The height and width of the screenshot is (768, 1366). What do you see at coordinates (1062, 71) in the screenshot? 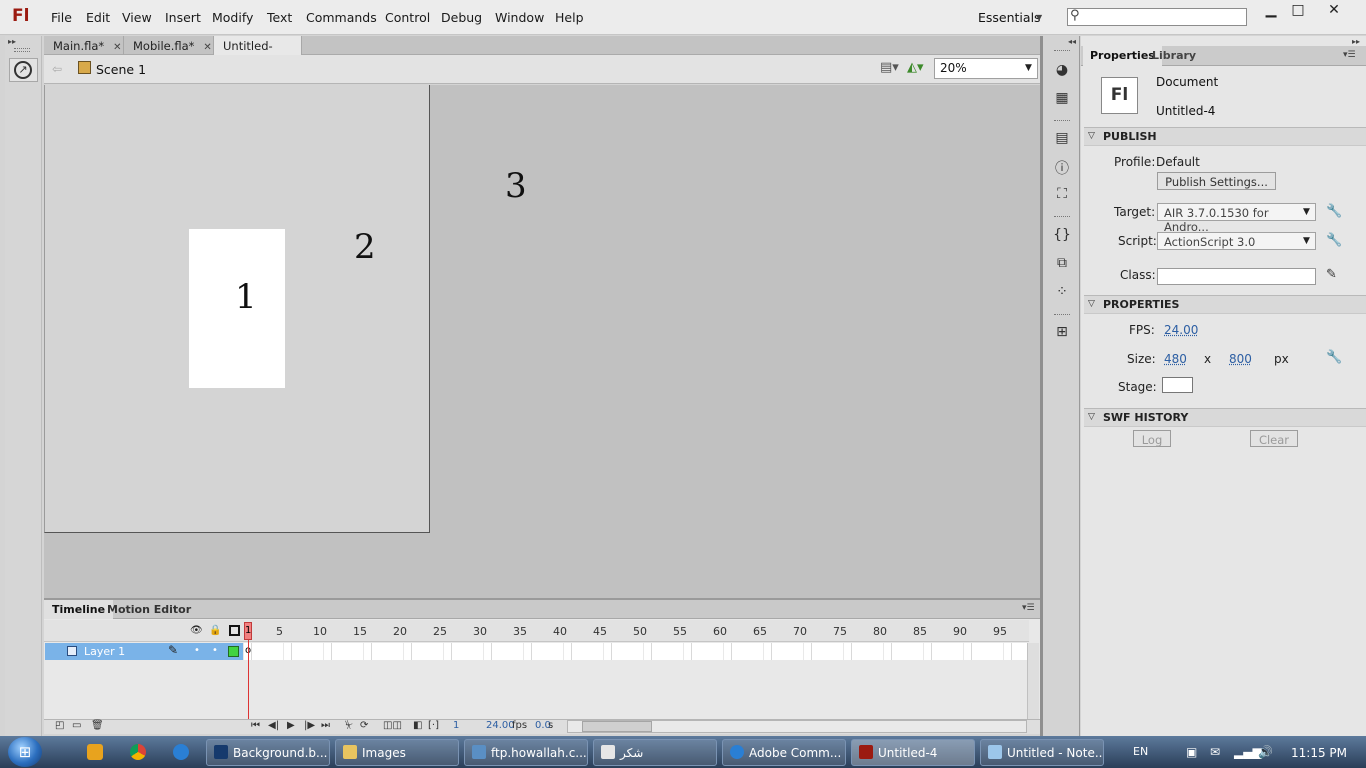
I see `color-palette-icon: ◕` at bounding box center [1062, 71].